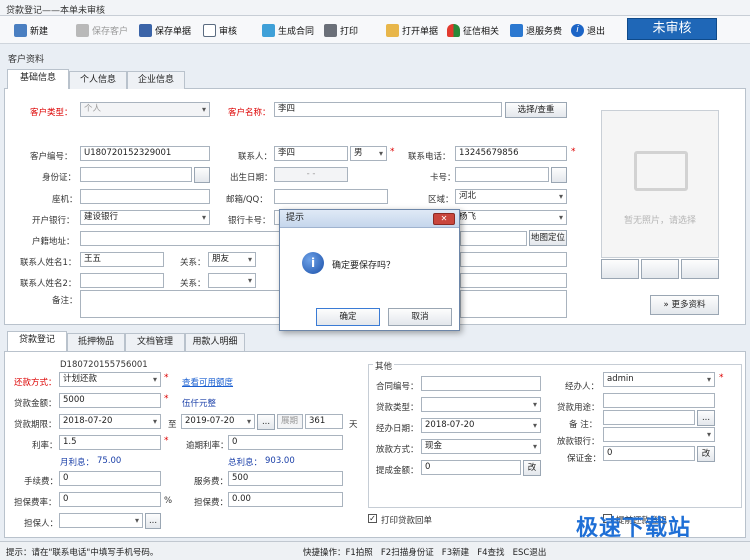 Image resolution: width=750 pixels, height=560 pixels. I want to click on phone-input: 13245679856, so click(511, 153).